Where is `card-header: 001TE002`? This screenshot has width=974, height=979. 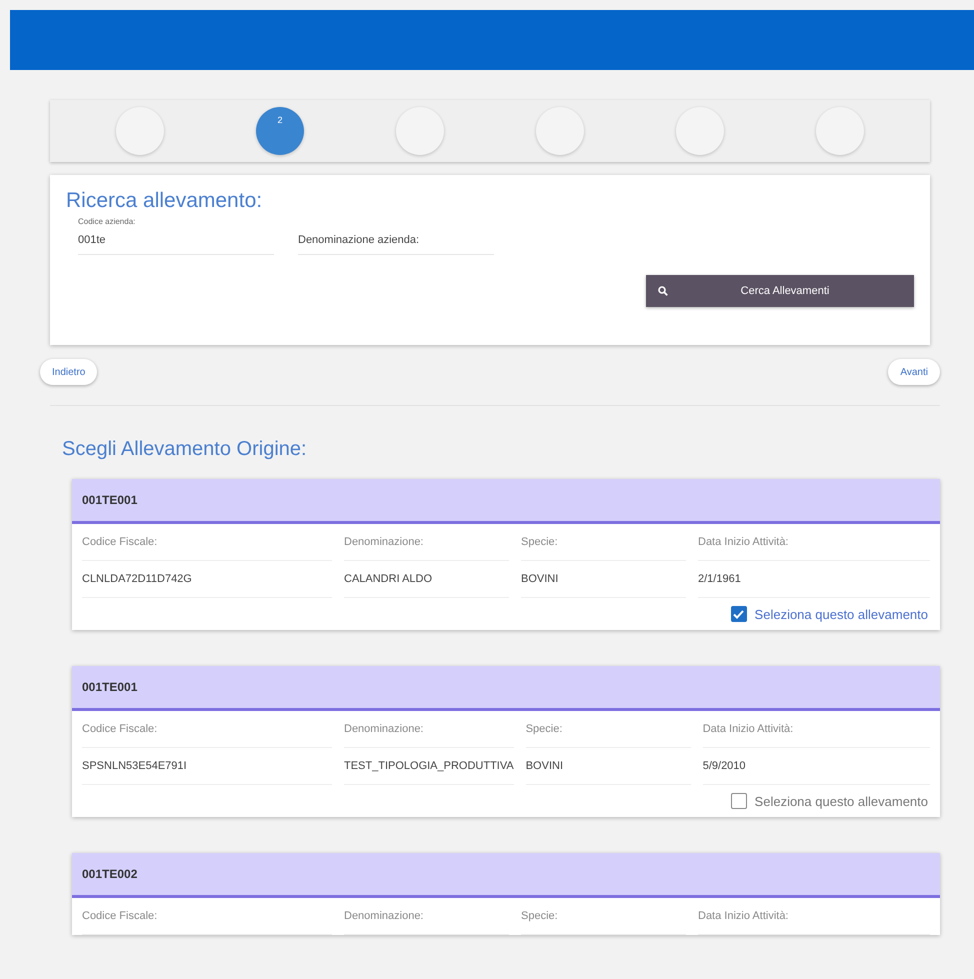
card-header: 001TE002 is located at coordinates (506, 875).